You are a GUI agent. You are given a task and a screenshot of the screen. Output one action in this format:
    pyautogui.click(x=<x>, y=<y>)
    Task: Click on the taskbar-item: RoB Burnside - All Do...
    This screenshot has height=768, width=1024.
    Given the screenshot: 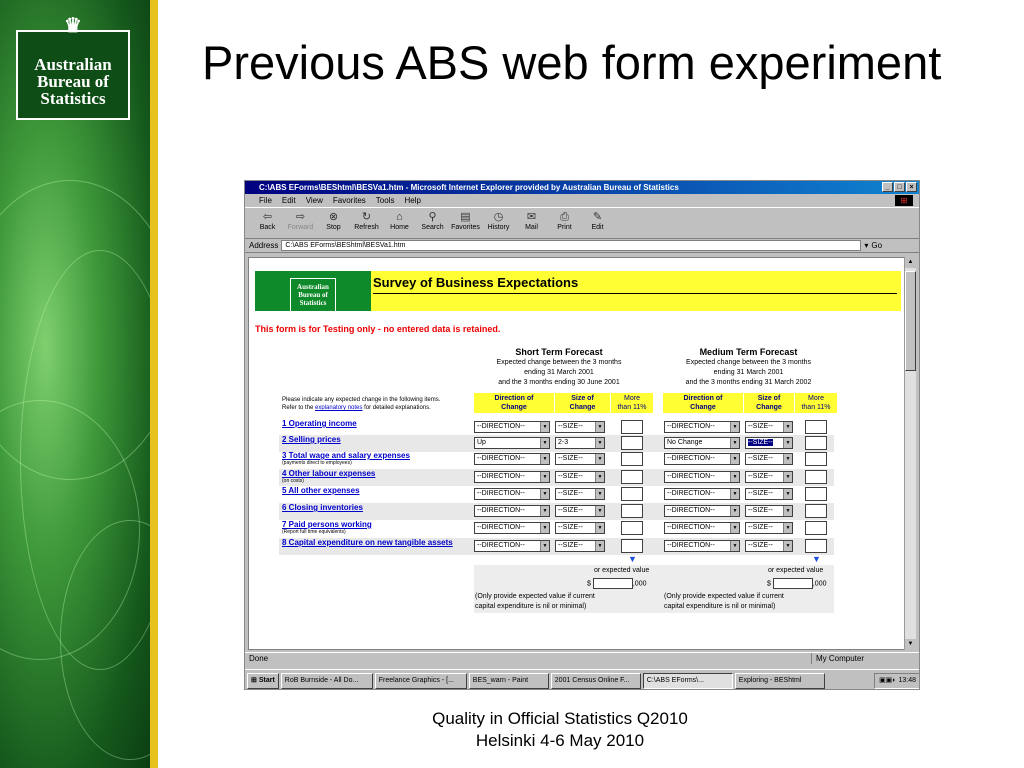 What is the action you would take?
    pyautogui.click(x=326, y=680)
    